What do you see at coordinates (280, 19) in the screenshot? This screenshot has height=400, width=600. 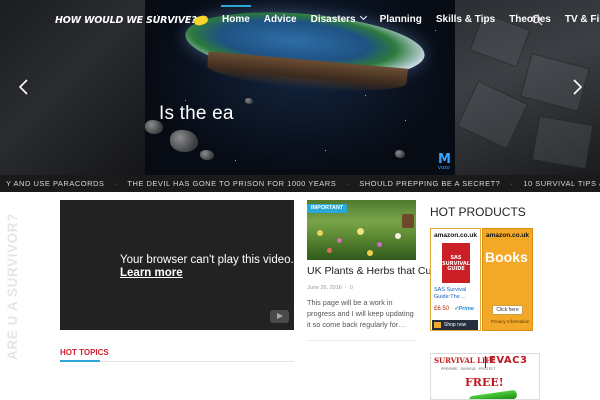 I see `nav-item-advice: Advice` at bounding box center [280, 19].